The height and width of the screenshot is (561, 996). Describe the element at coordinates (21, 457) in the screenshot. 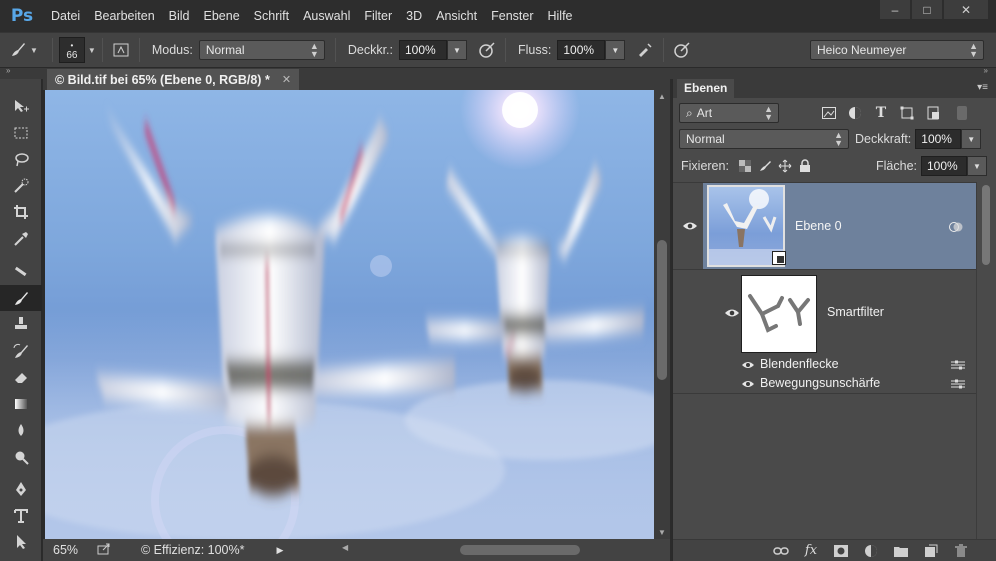

I see `dodge-icon` at that location.